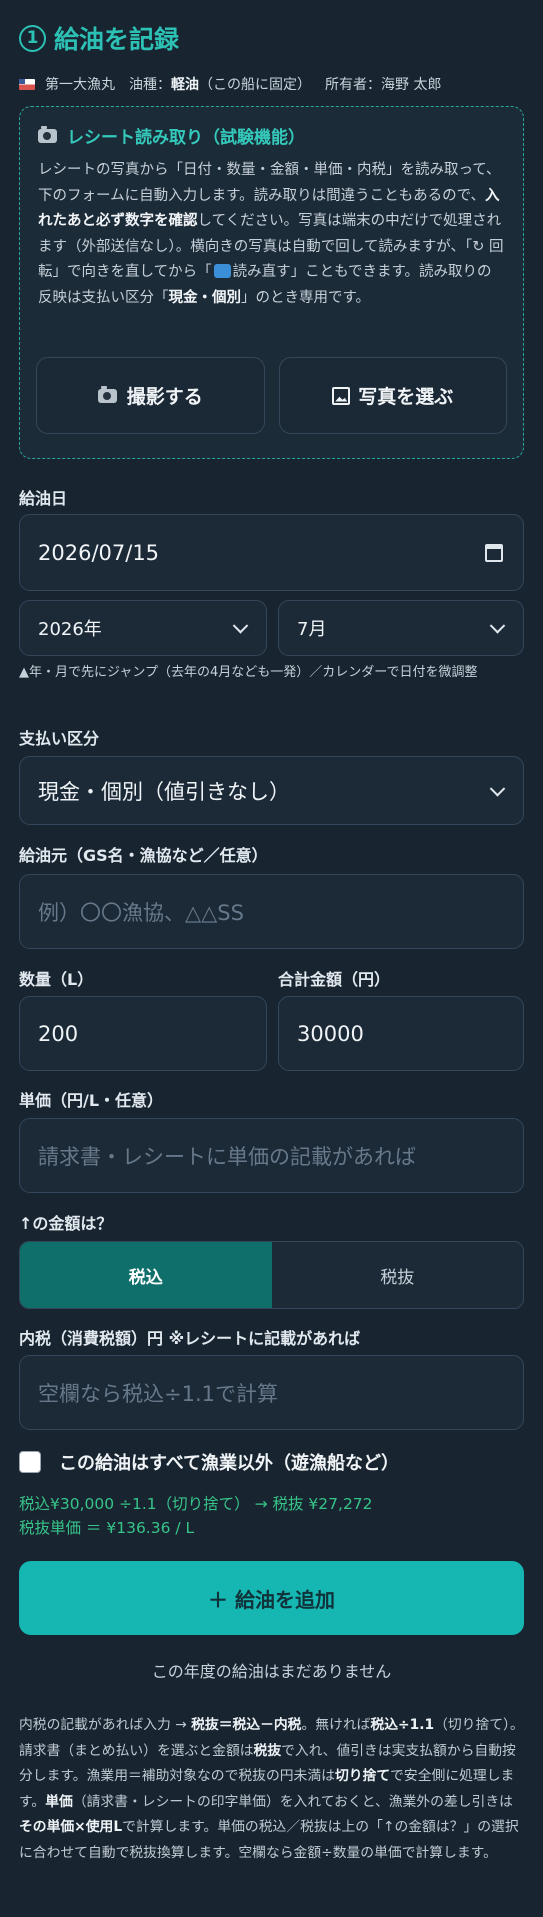 Image resolution: width=543 pixels, height=1917 pixels. Describe the element at coordinates (312, 629) in the screenshot. I see `month-select-value: 7月` at that location.